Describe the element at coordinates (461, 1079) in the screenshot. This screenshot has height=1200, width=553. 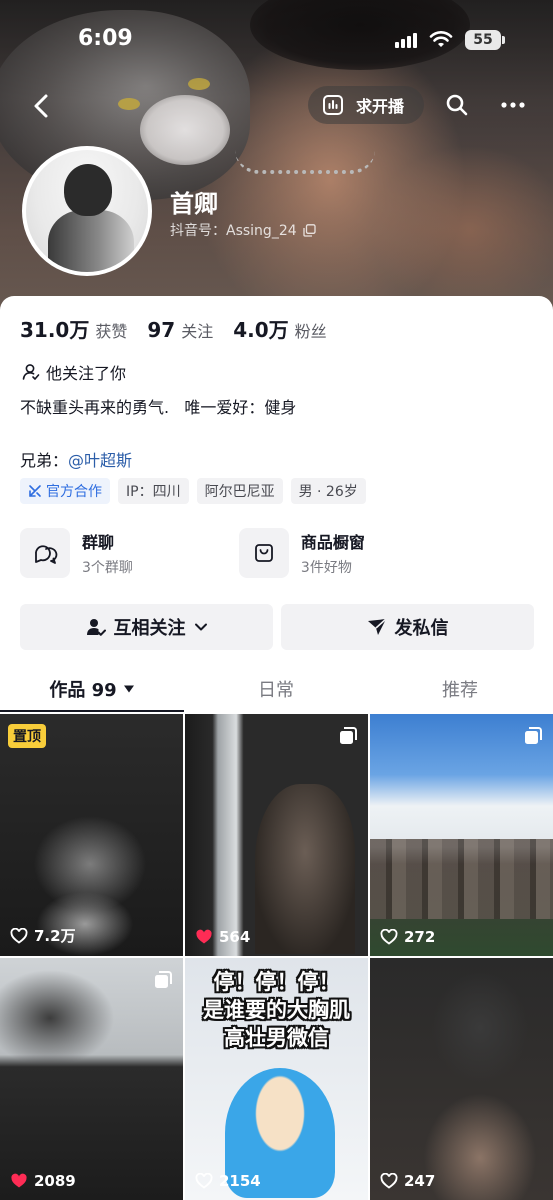
I see `video-tile: 247` at that location.